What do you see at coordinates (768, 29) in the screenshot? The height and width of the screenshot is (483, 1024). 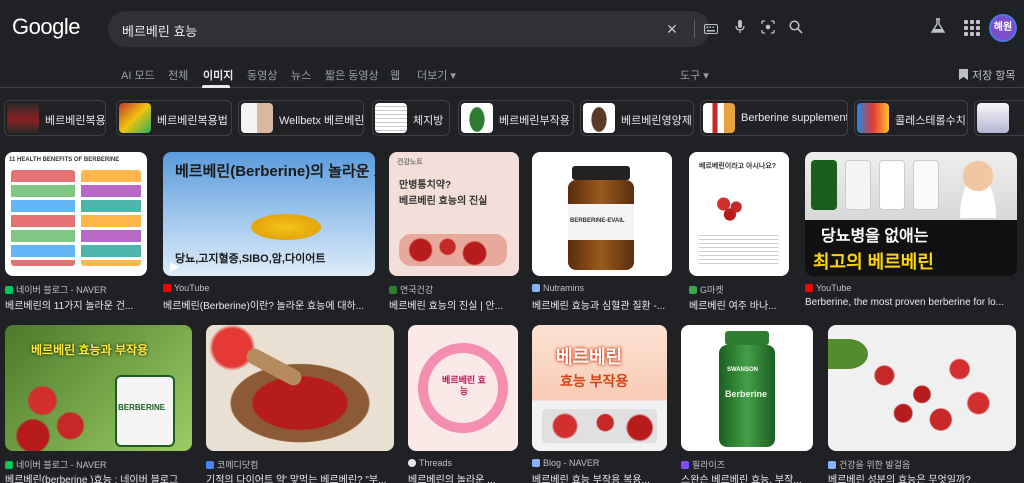 I see `lens-icon` at bounding box center [768, 29].